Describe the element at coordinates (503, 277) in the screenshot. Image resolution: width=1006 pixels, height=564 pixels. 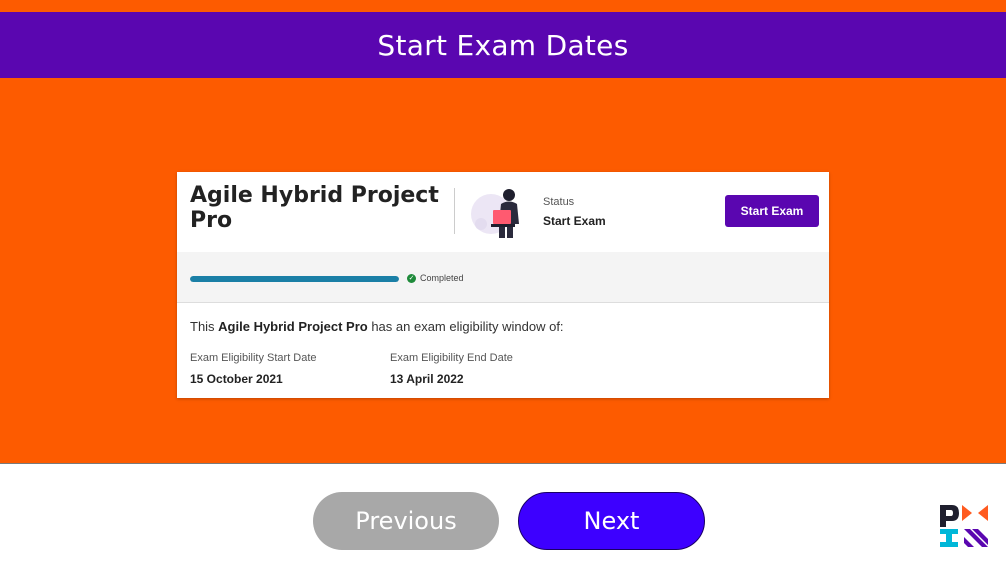
I see `progress-section: ✓ Completed` at that location.